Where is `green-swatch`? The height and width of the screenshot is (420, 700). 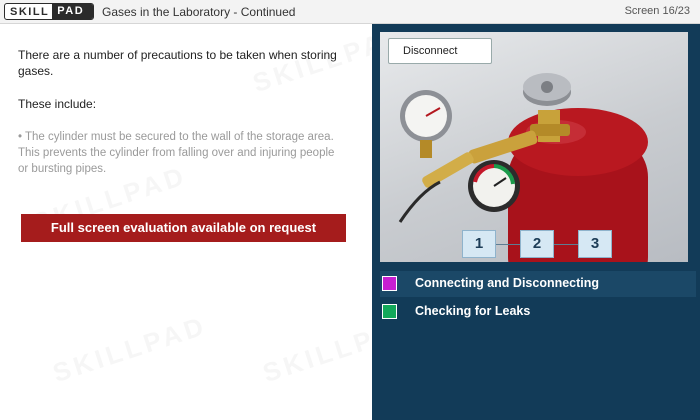 green-swatch is located at coordinates (389, 311).